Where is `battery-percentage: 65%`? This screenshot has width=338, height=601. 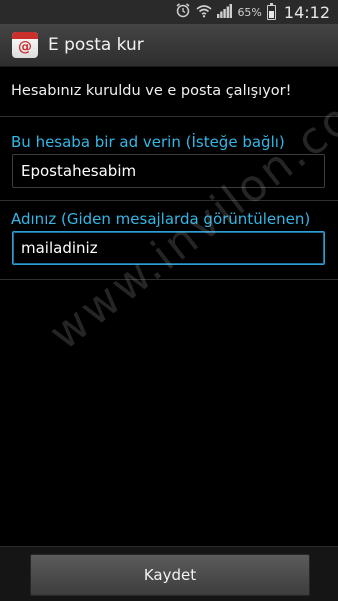
battery-percentage: 65% is located at coordinates (249, 12).